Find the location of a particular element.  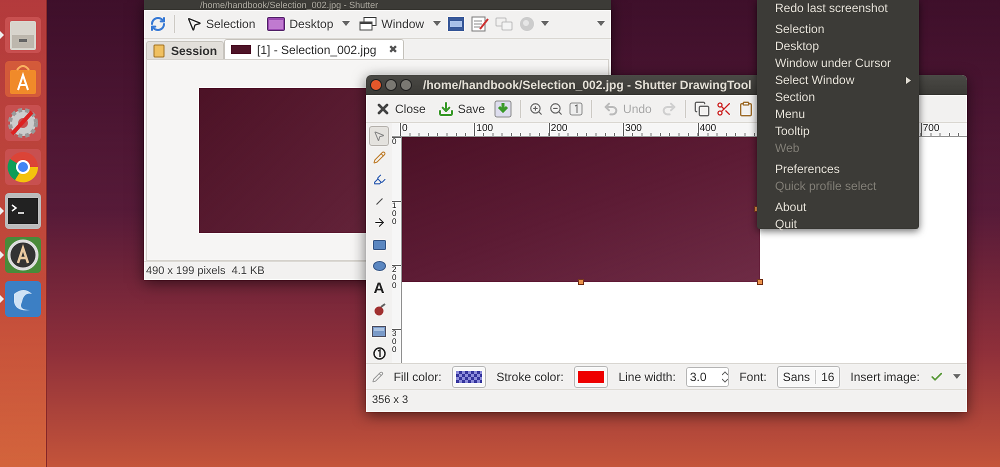

menu-item: Select Window is located at coordinates (838, 80).